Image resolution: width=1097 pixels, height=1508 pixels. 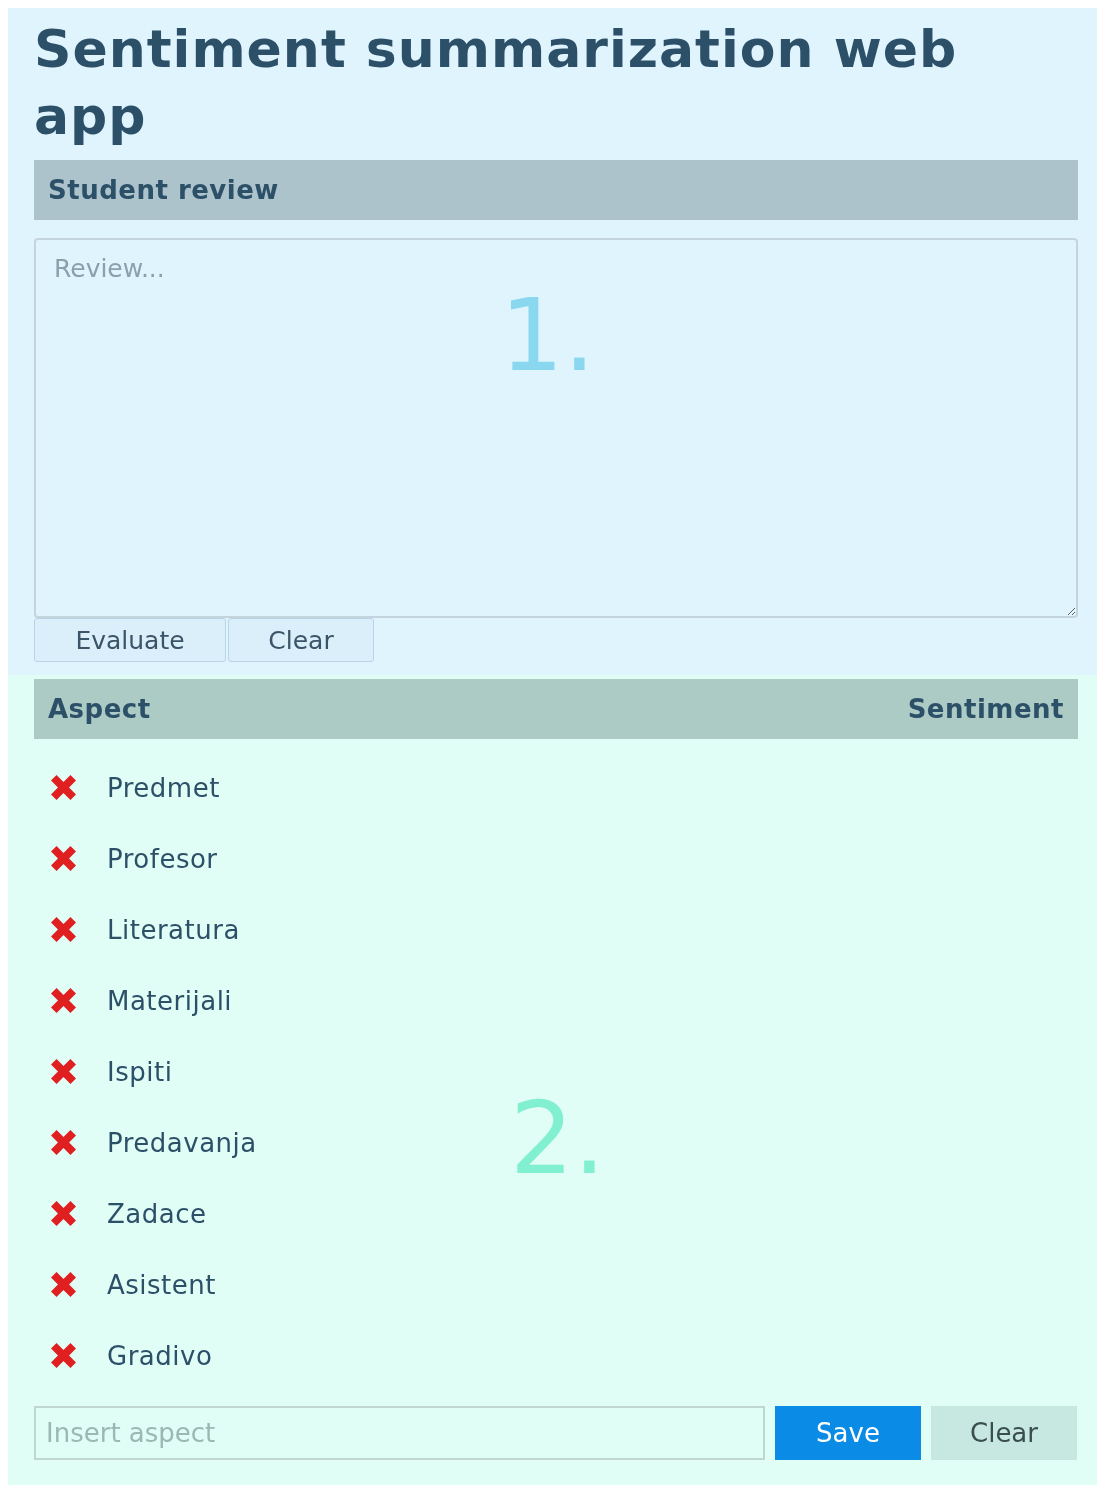 What do you see at coordinates (182, 1142) in the screenshot?
I see `aspect-name: Predavanja` at bounding box center [182, 1142].